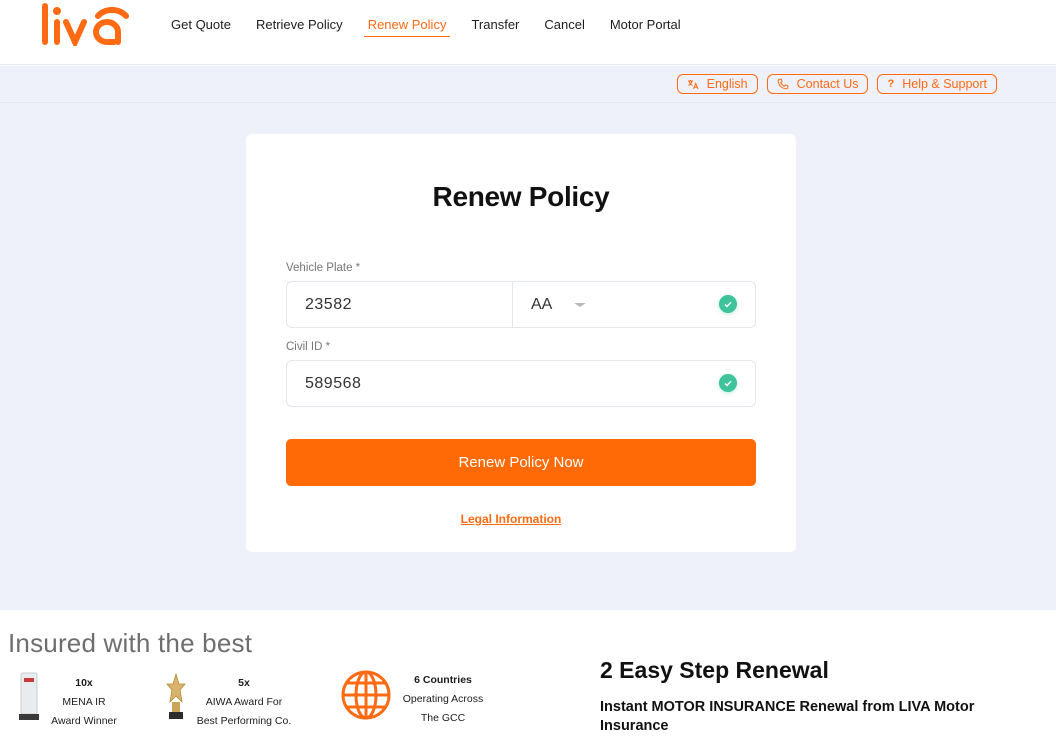  Describe the element at coordinates (782, 84) in the screenshot. I see `phone-icon` at that location.